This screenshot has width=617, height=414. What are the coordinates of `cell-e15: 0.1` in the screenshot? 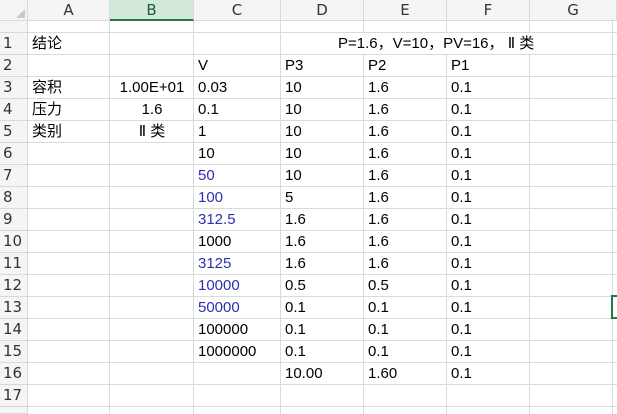 It's located at (405, 351).